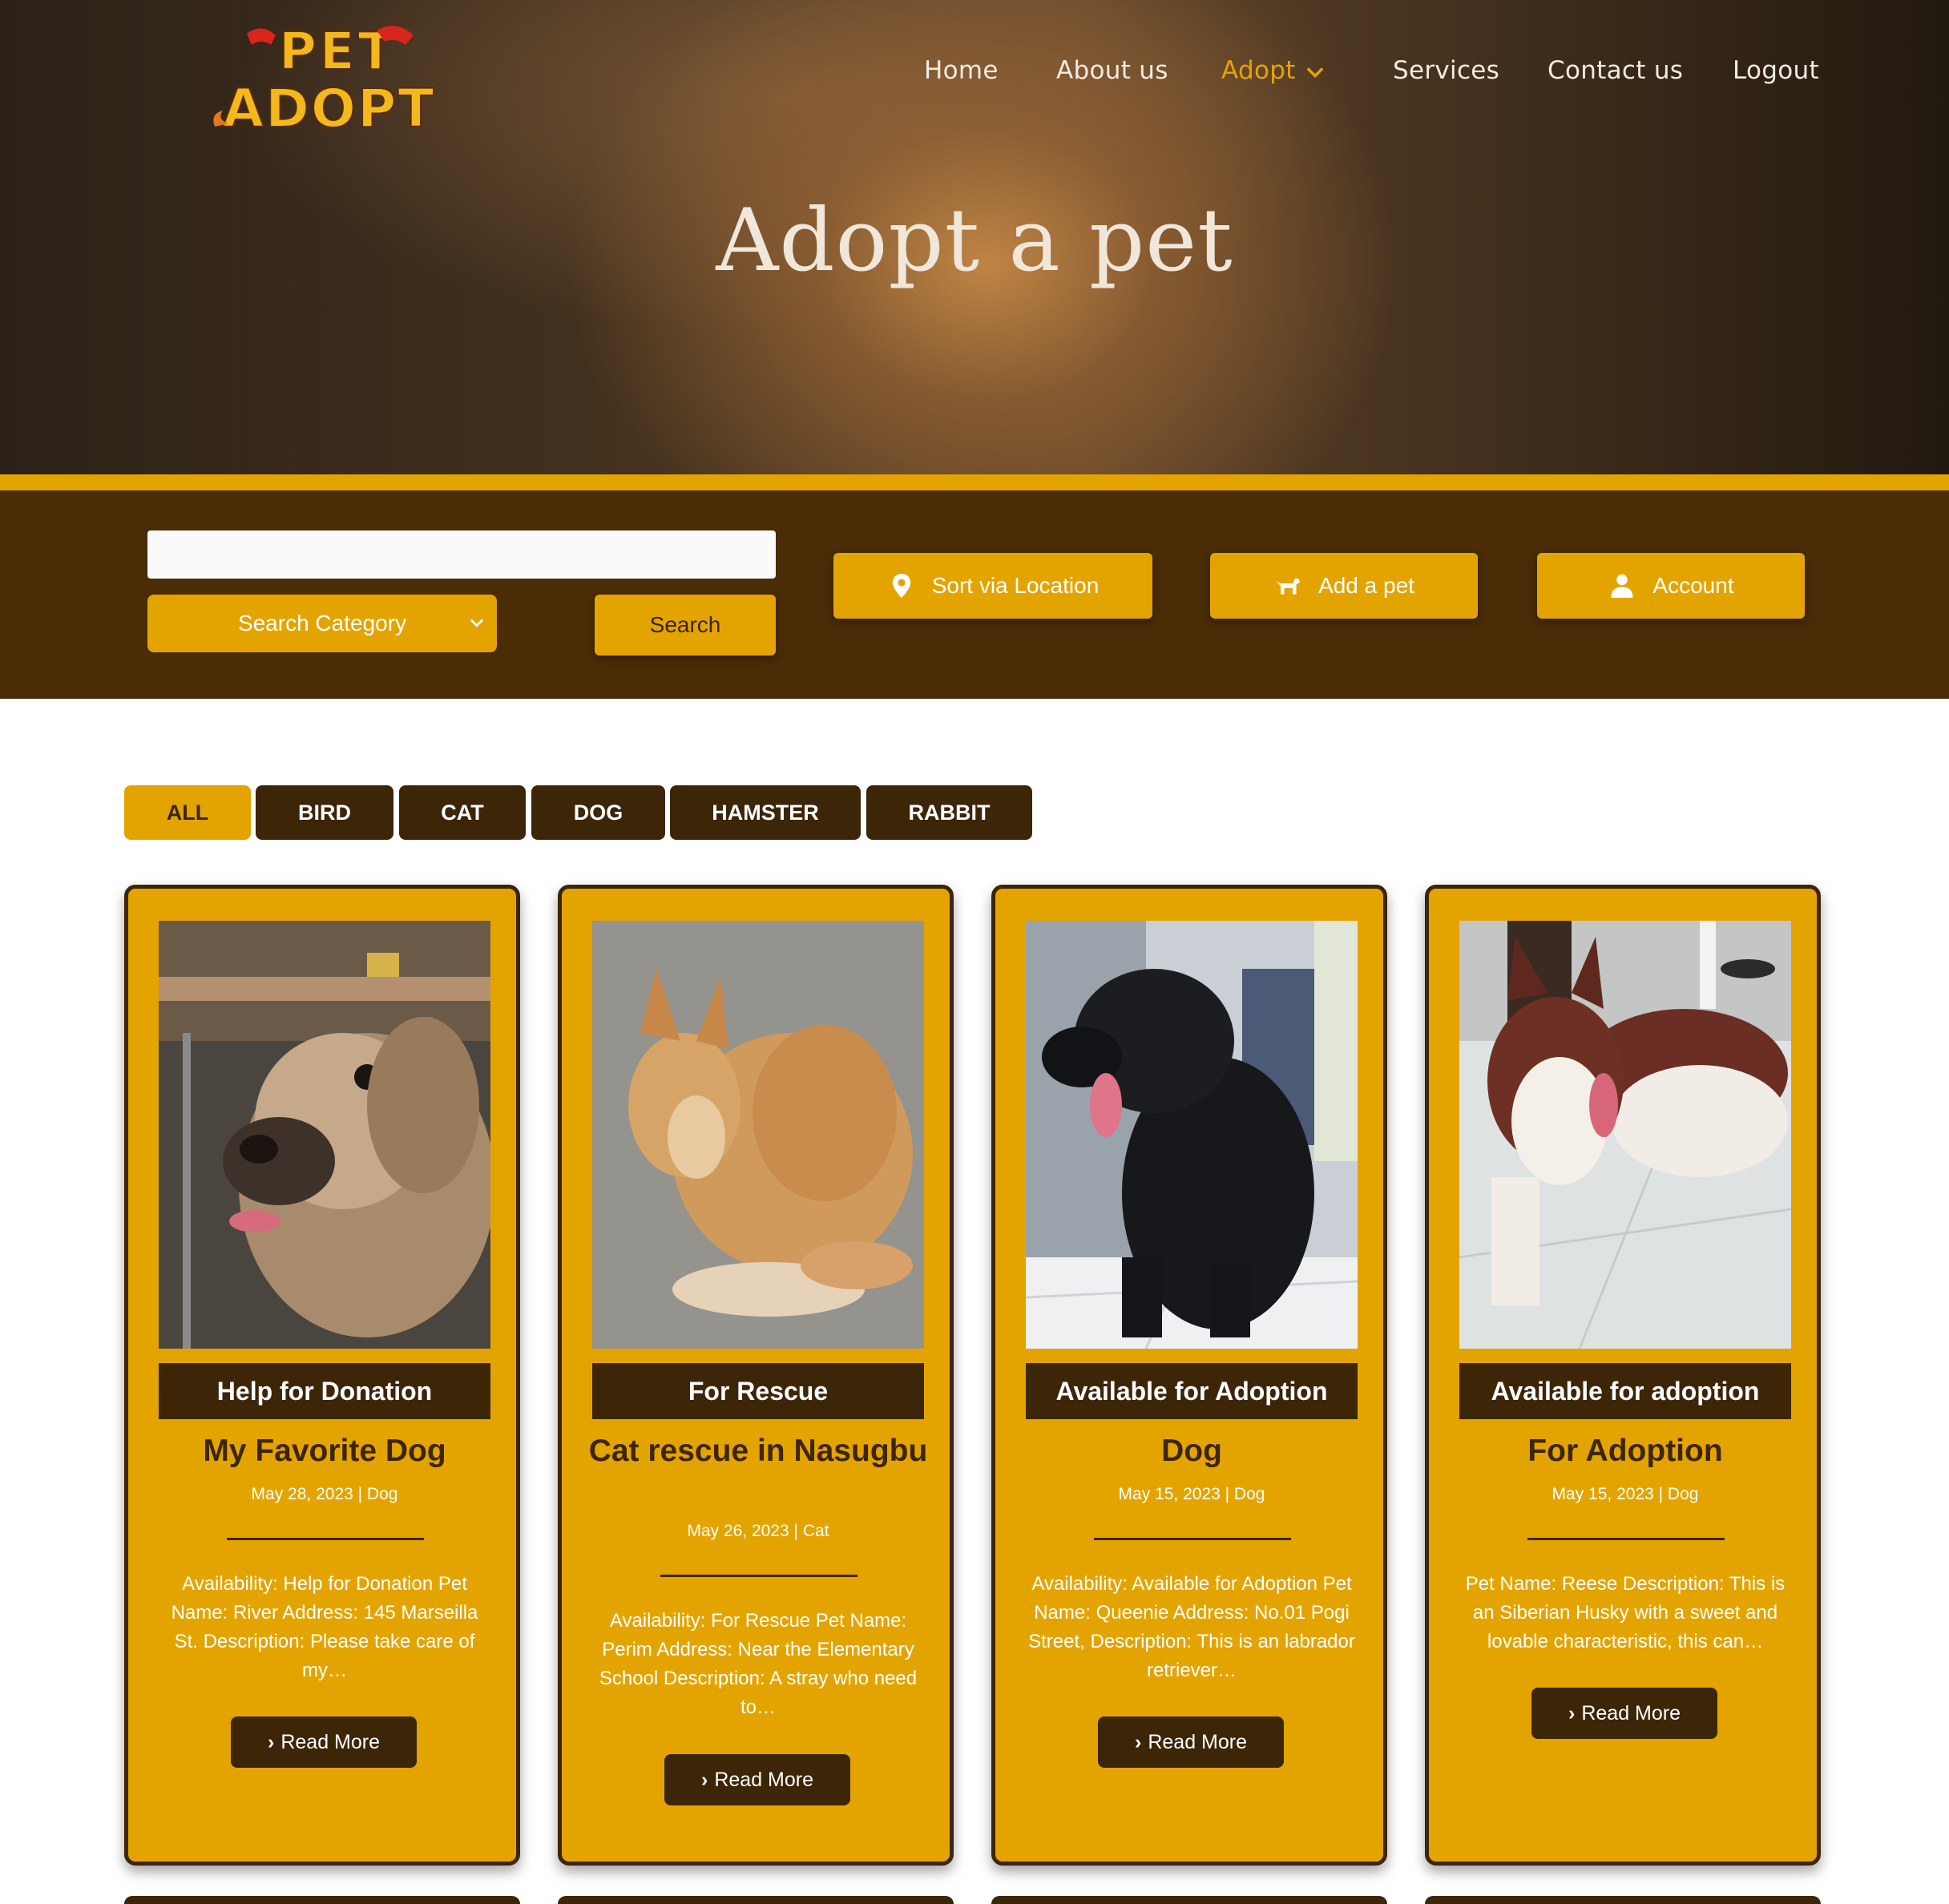 This screenshot has width=1949, height=1904. I want to click on status-badge: Available for adoption, so click(1625, 1391).